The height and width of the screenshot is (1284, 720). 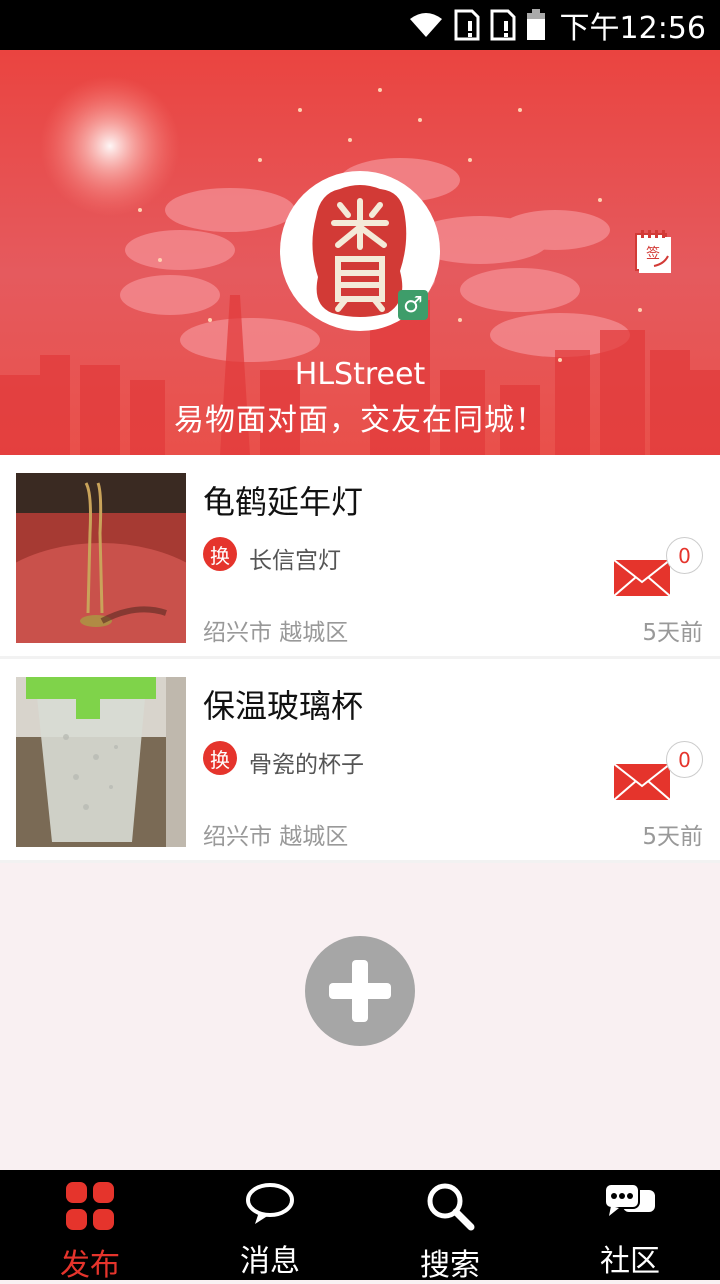 I want to click on profile-username: HLStreet, so click(x=360, y=374).